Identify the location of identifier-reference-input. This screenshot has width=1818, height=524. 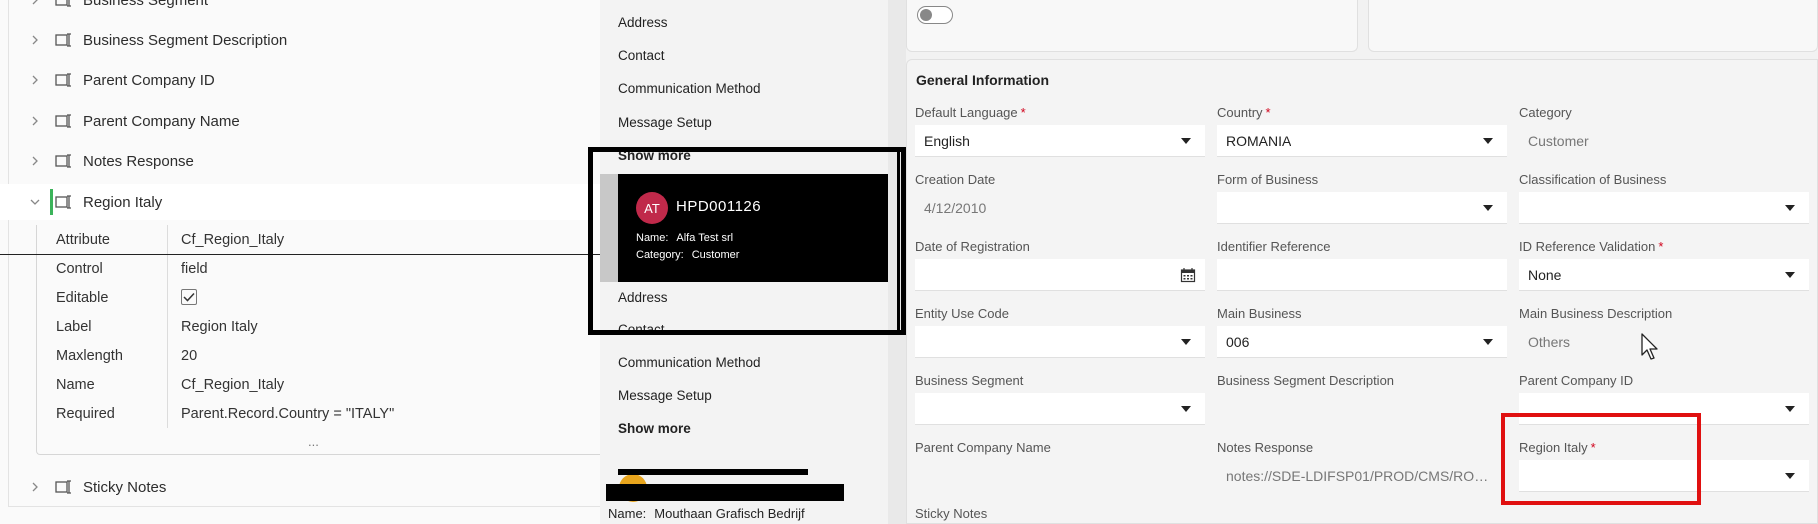
(1362, 275).